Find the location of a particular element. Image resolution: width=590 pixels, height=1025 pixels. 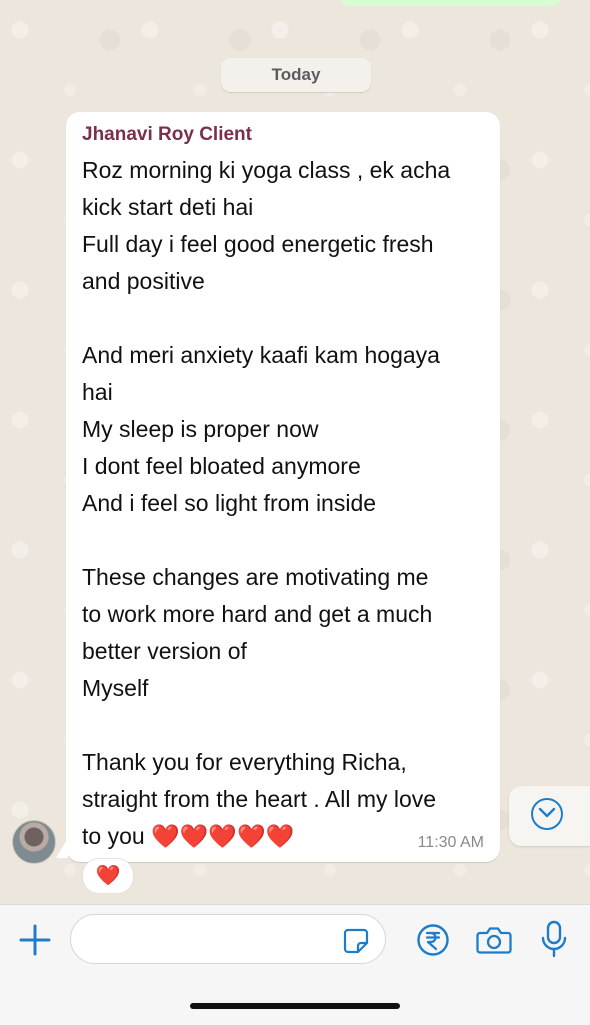

plus-icon is located at coordinates (35, 940).